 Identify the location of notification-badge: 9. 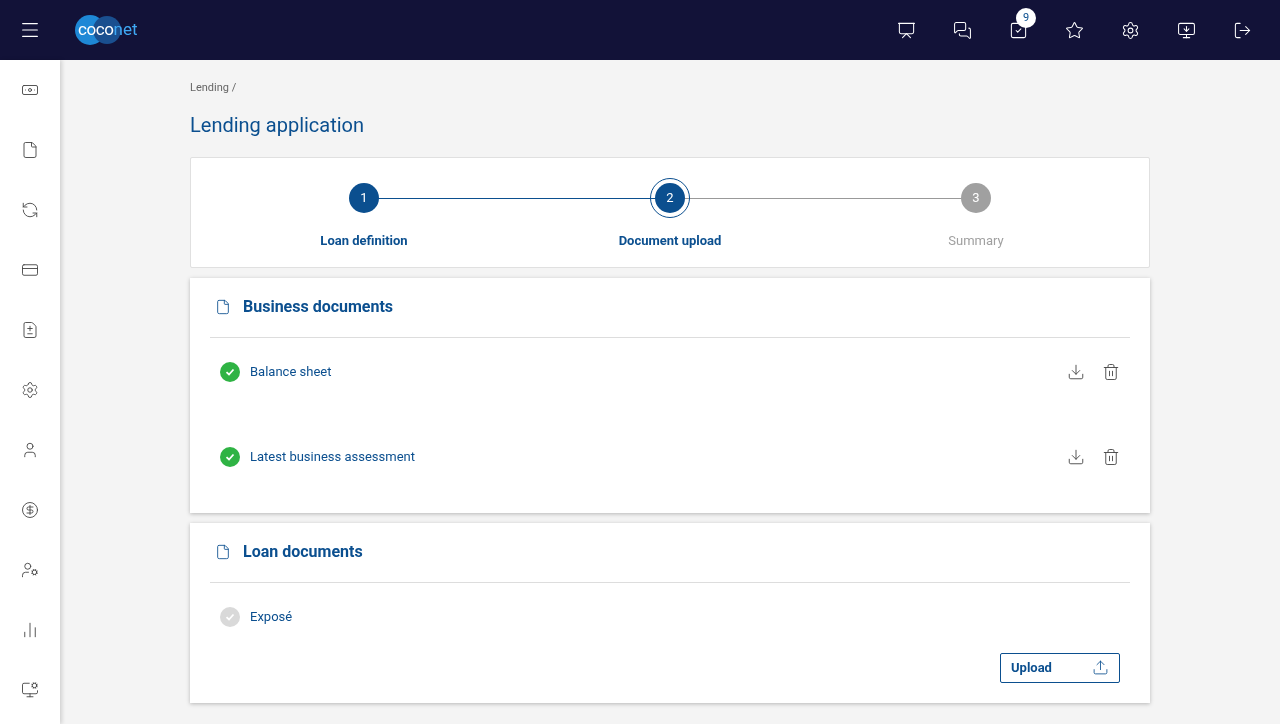
(1026, 18).